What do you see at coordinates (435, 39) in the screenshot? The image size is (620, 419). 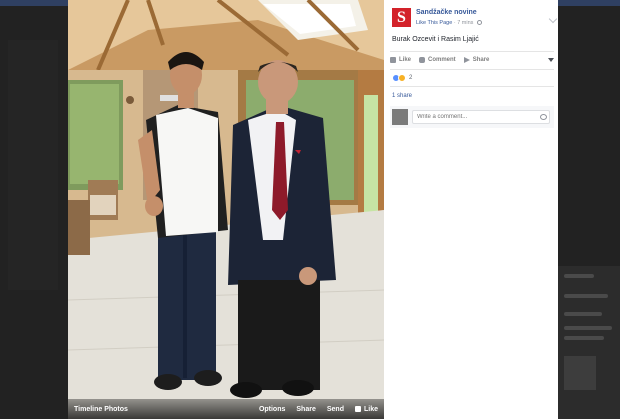 I see `post-text: Burak Ozcevit i Rasim Ljajić` at bounding box center [435, 39].